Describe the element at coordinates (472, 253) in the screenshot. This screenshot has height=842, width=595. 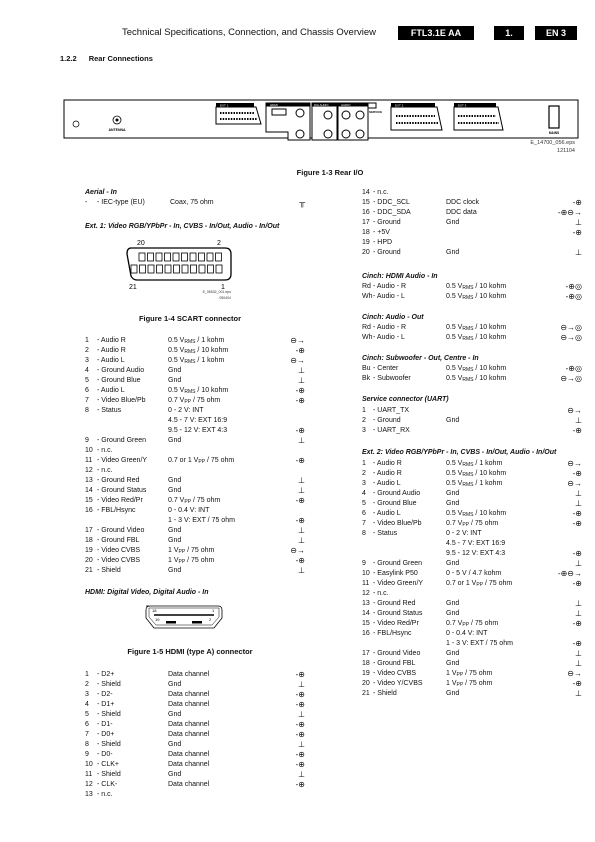
I see `table-row: 20- Ground Gnd ⊥` at that location.